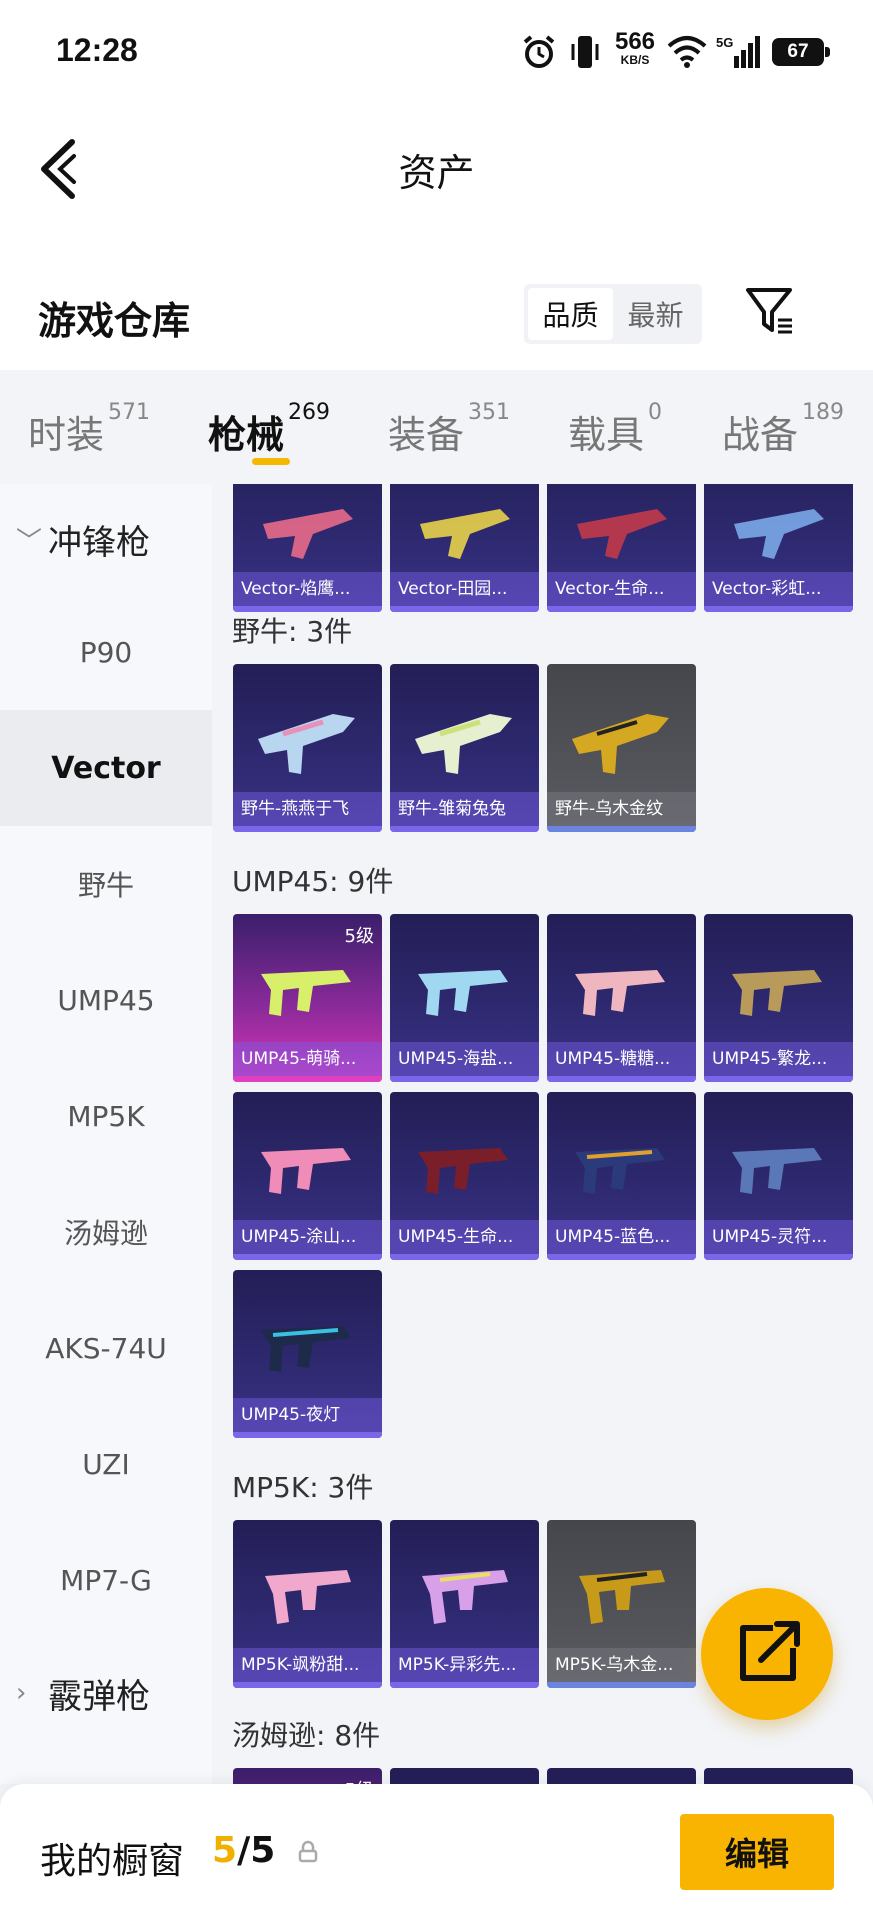  Describe the element at coordinates (114, 321) in the screenshot. I see `warehouse-title: 游戏仓库` at that location.